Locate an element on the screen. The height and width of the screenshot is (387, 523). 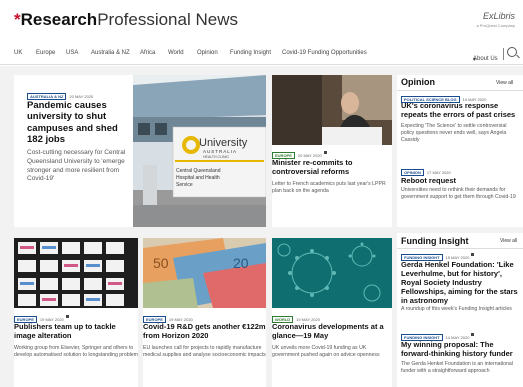
site-logo: *ResearchProfessional News is located at coordinates (126, 20).